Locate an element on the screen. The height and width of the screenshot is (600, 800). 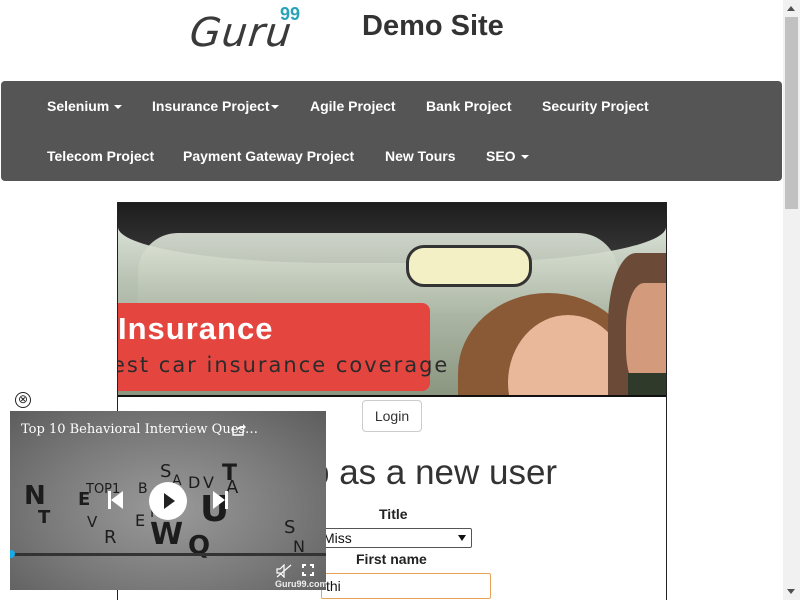
nav-item-agile-project: Agile Project is located at coordinates (353, 106).